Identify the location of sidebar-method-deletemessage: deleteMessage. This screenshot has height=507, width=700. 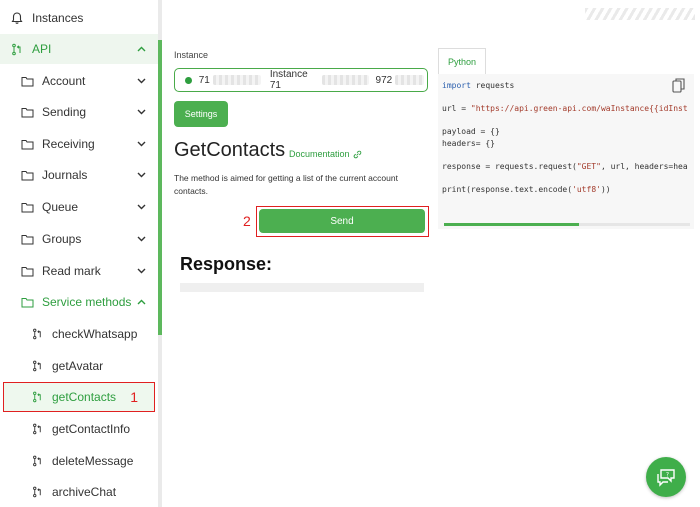
(79, 461).